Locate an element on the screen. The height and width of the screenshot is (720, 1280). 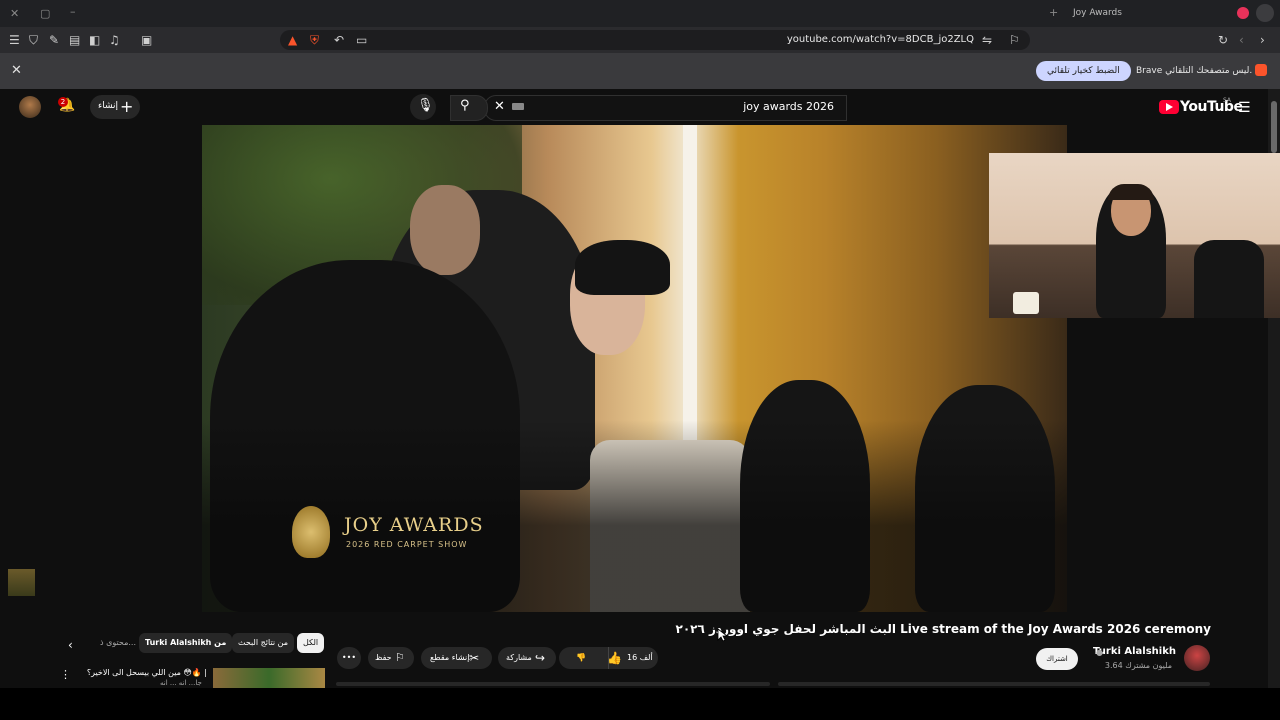
reload-icon: ↻ is located at coordinates (1223, 40).